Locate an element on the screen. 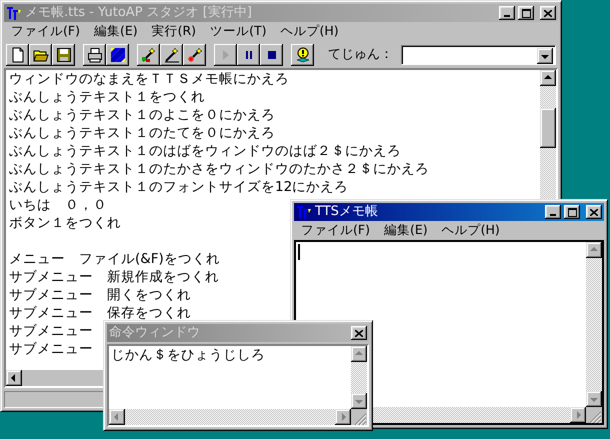 This screenshot has width=610, height=439. code-line: サブメニュー 開くをつくれ is located at coordinates (99, 295).